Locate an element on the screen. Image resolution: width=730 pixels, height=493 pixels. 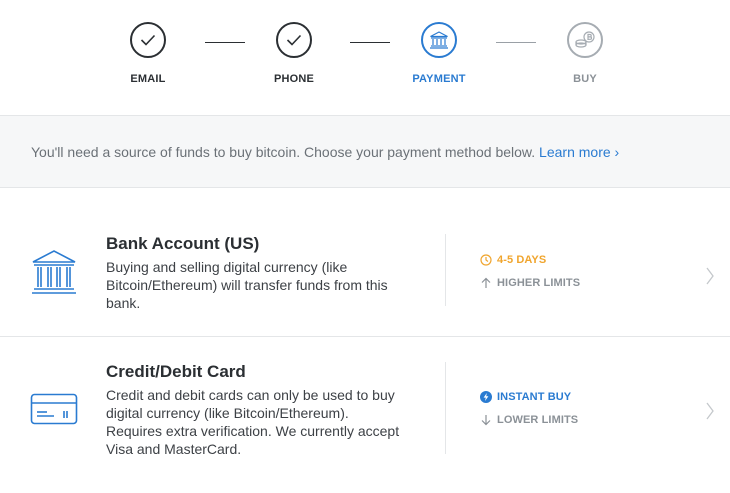
limits-row: LOWER LIMITS is located at coordinates (529, 420).